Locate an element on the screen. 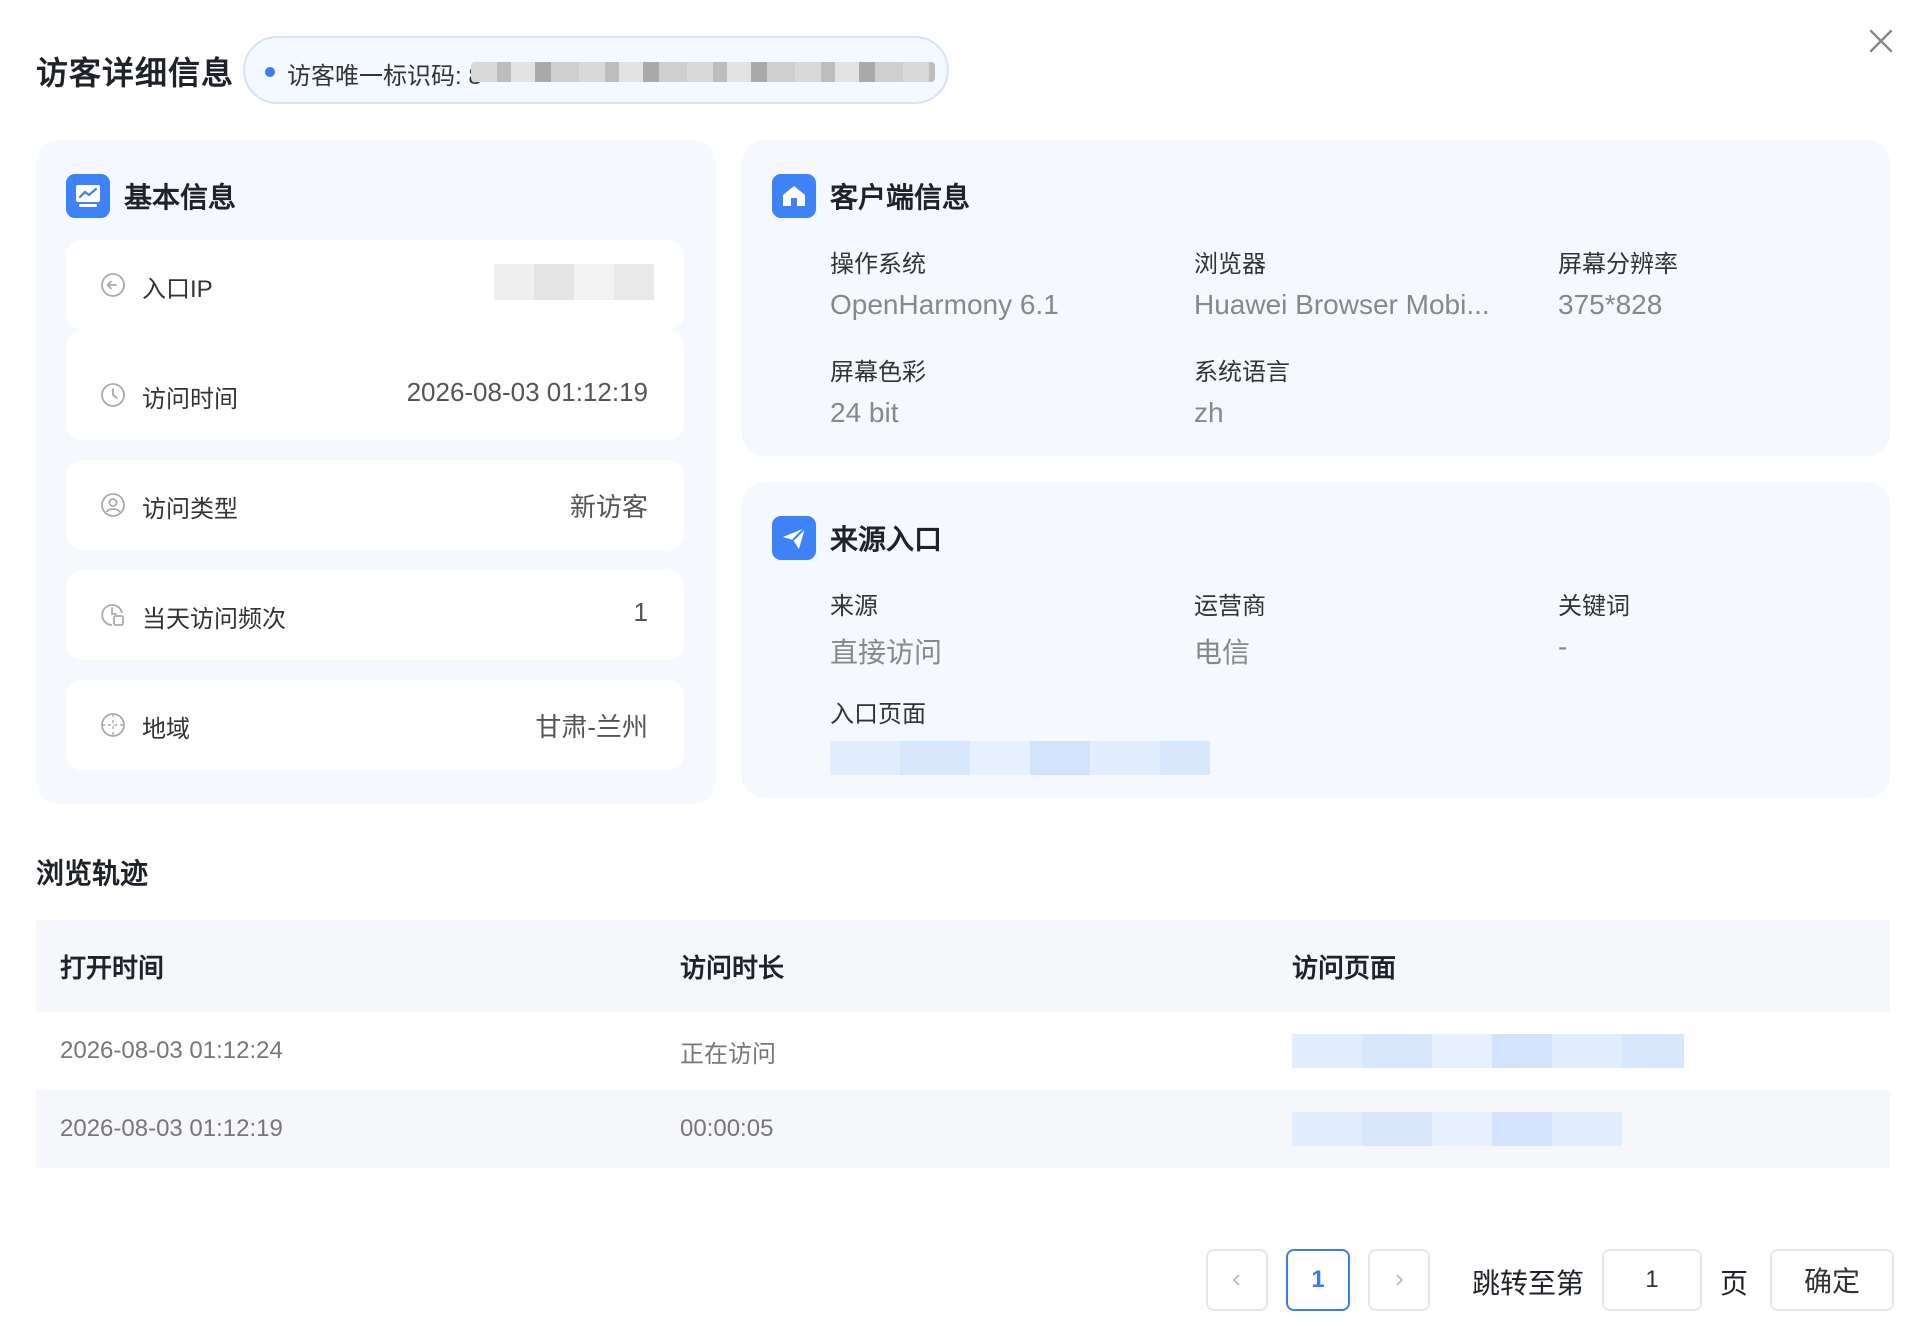 The height and width of the screenshot is (1340, 1916). field-label: 入口页面 is located at coordinates (878, 714).